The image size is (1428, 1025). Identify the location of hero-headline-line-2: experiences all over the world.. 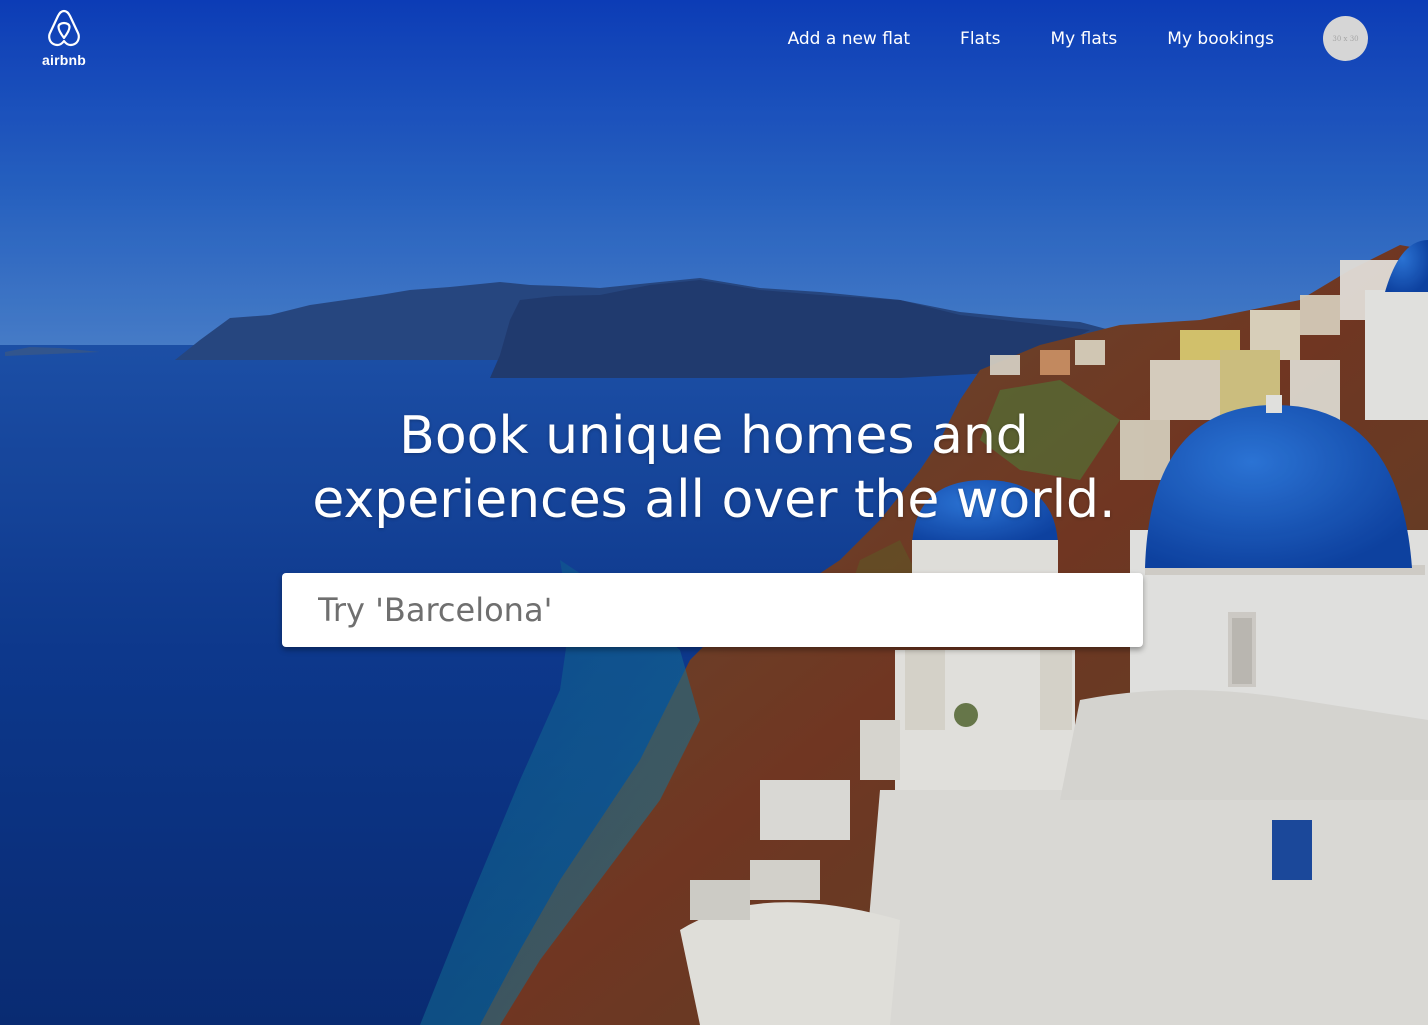
(714, 500).